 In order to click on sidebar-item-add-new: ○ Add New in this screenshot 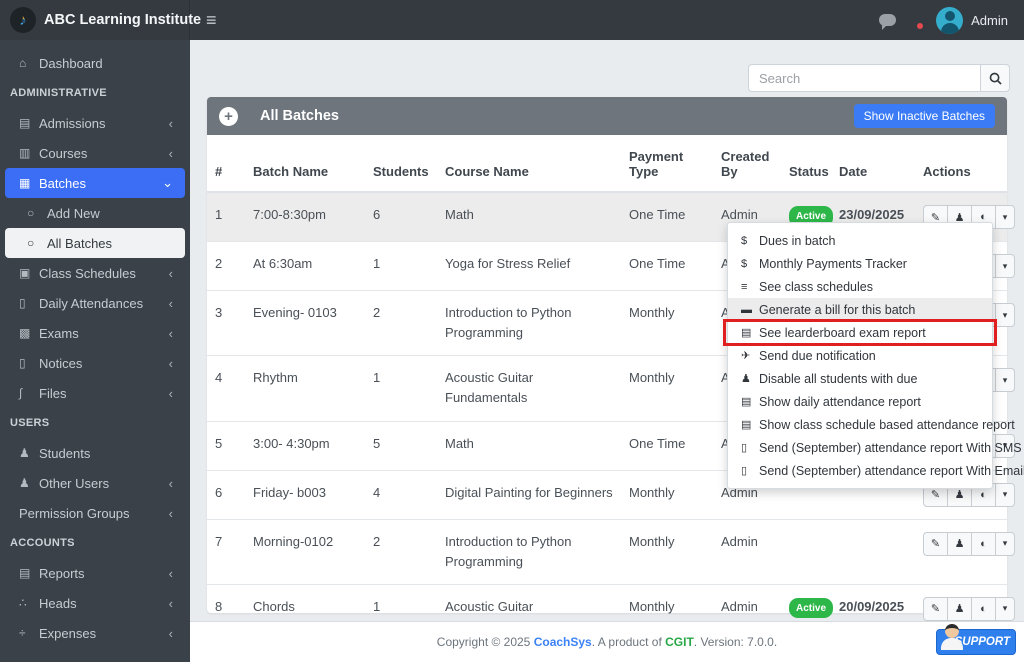, I will do `click(95, 213)`.